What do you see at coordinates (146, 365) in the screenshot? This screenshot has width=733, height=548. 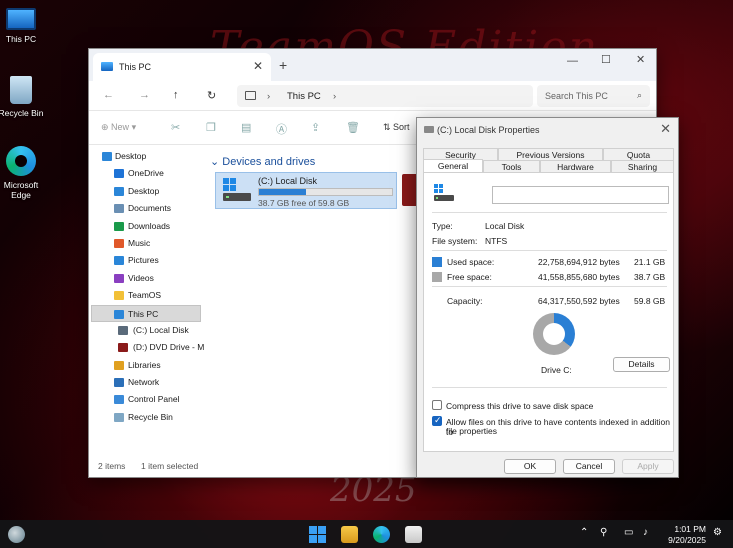 I see `sidebar-item-libraries: Libraries` at bounding box center [146, 365].